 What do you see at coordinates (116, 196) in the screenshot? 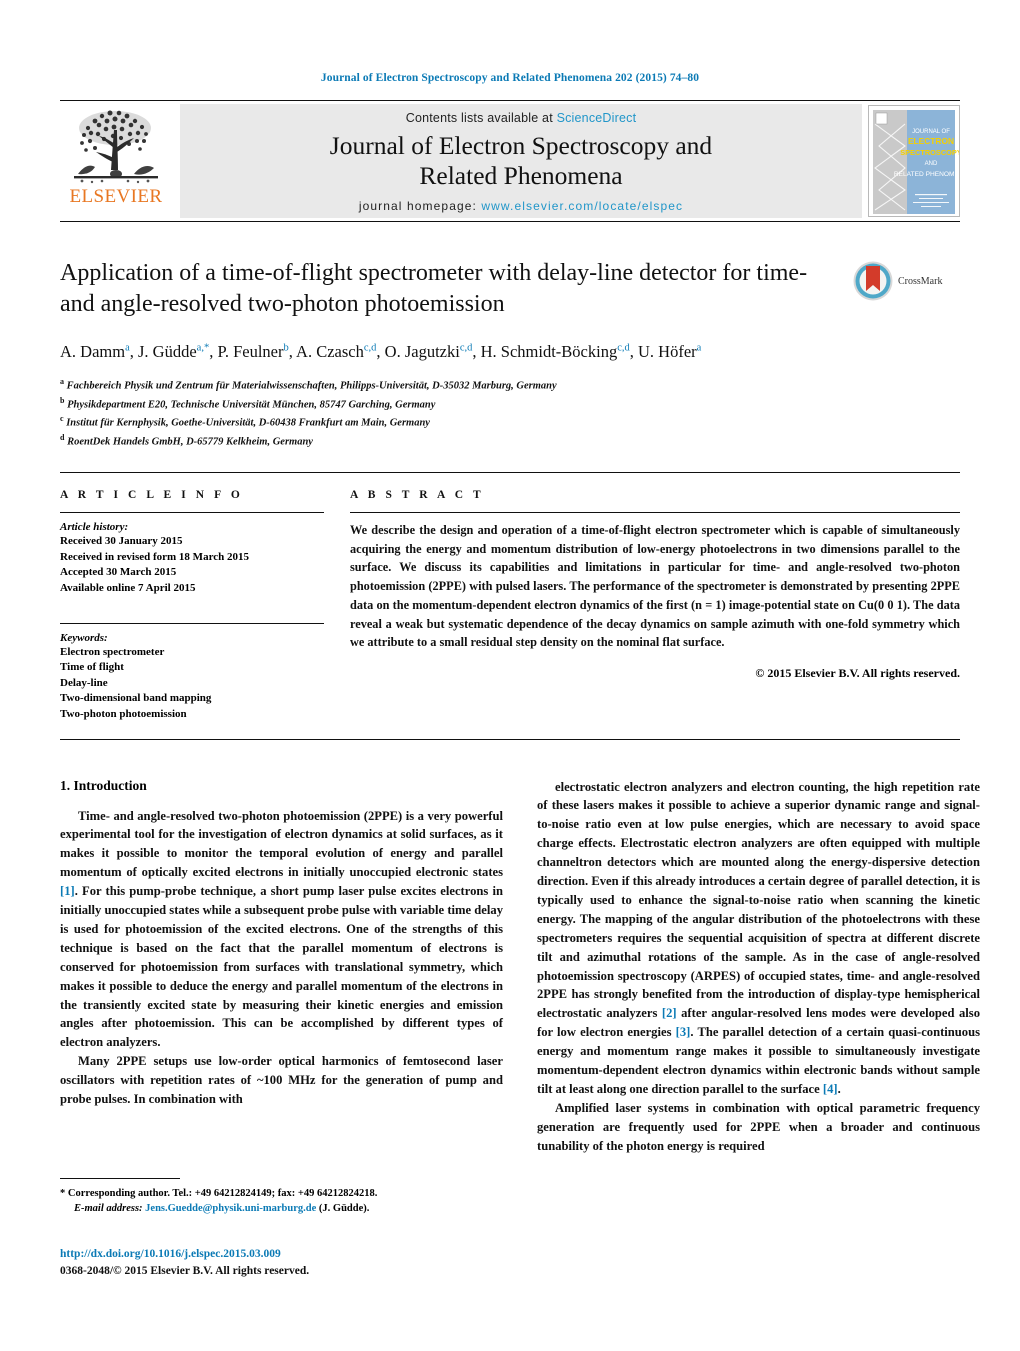
I see `elsevier-wordmark: ELSEVIER` at bounding box center [116, 196].